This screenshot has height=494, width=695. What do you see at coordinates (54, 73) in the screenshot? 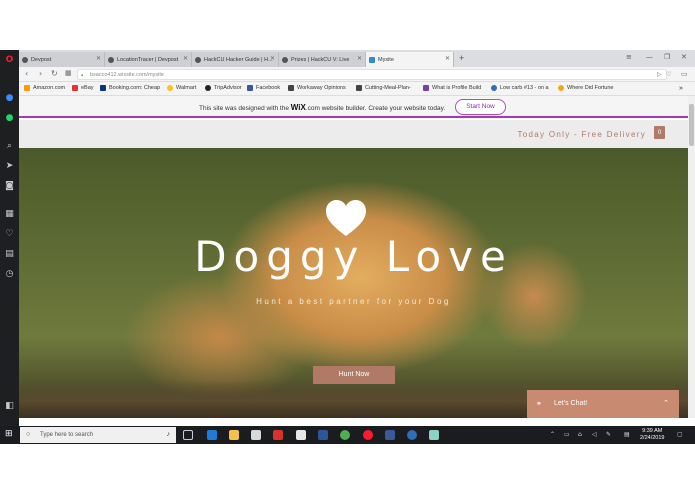
I see `reload-icon: ↻` at bounding box center [54, 73].